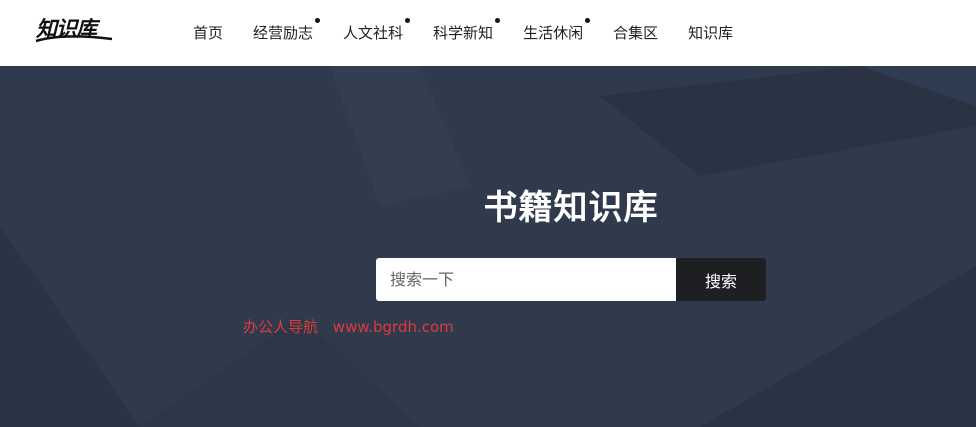 Image resolution: width=976 pixels, height=427 pixels. I want to click on logo-text: 知识库, so click(66, 28).